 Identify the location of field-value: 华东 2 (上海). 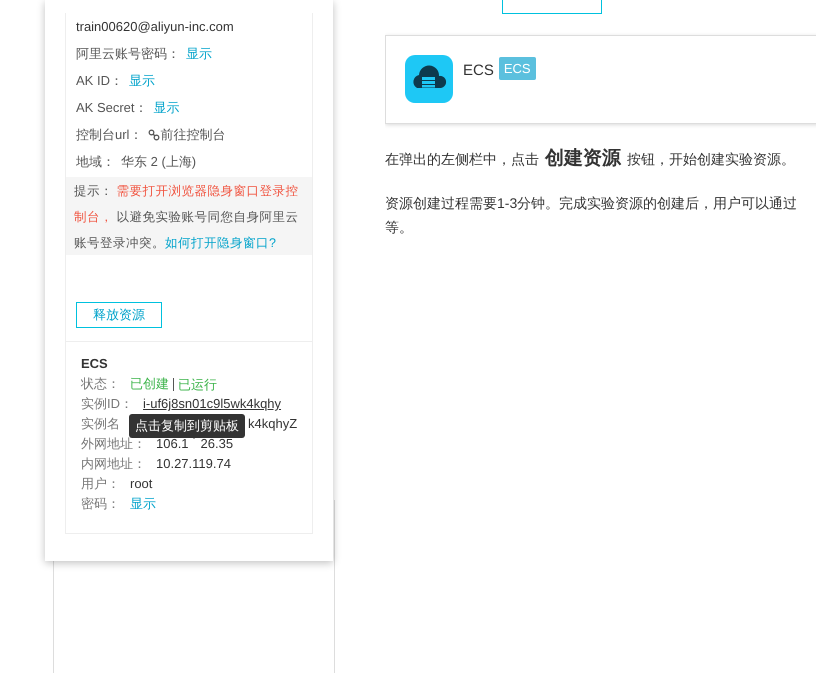
(158, 161).